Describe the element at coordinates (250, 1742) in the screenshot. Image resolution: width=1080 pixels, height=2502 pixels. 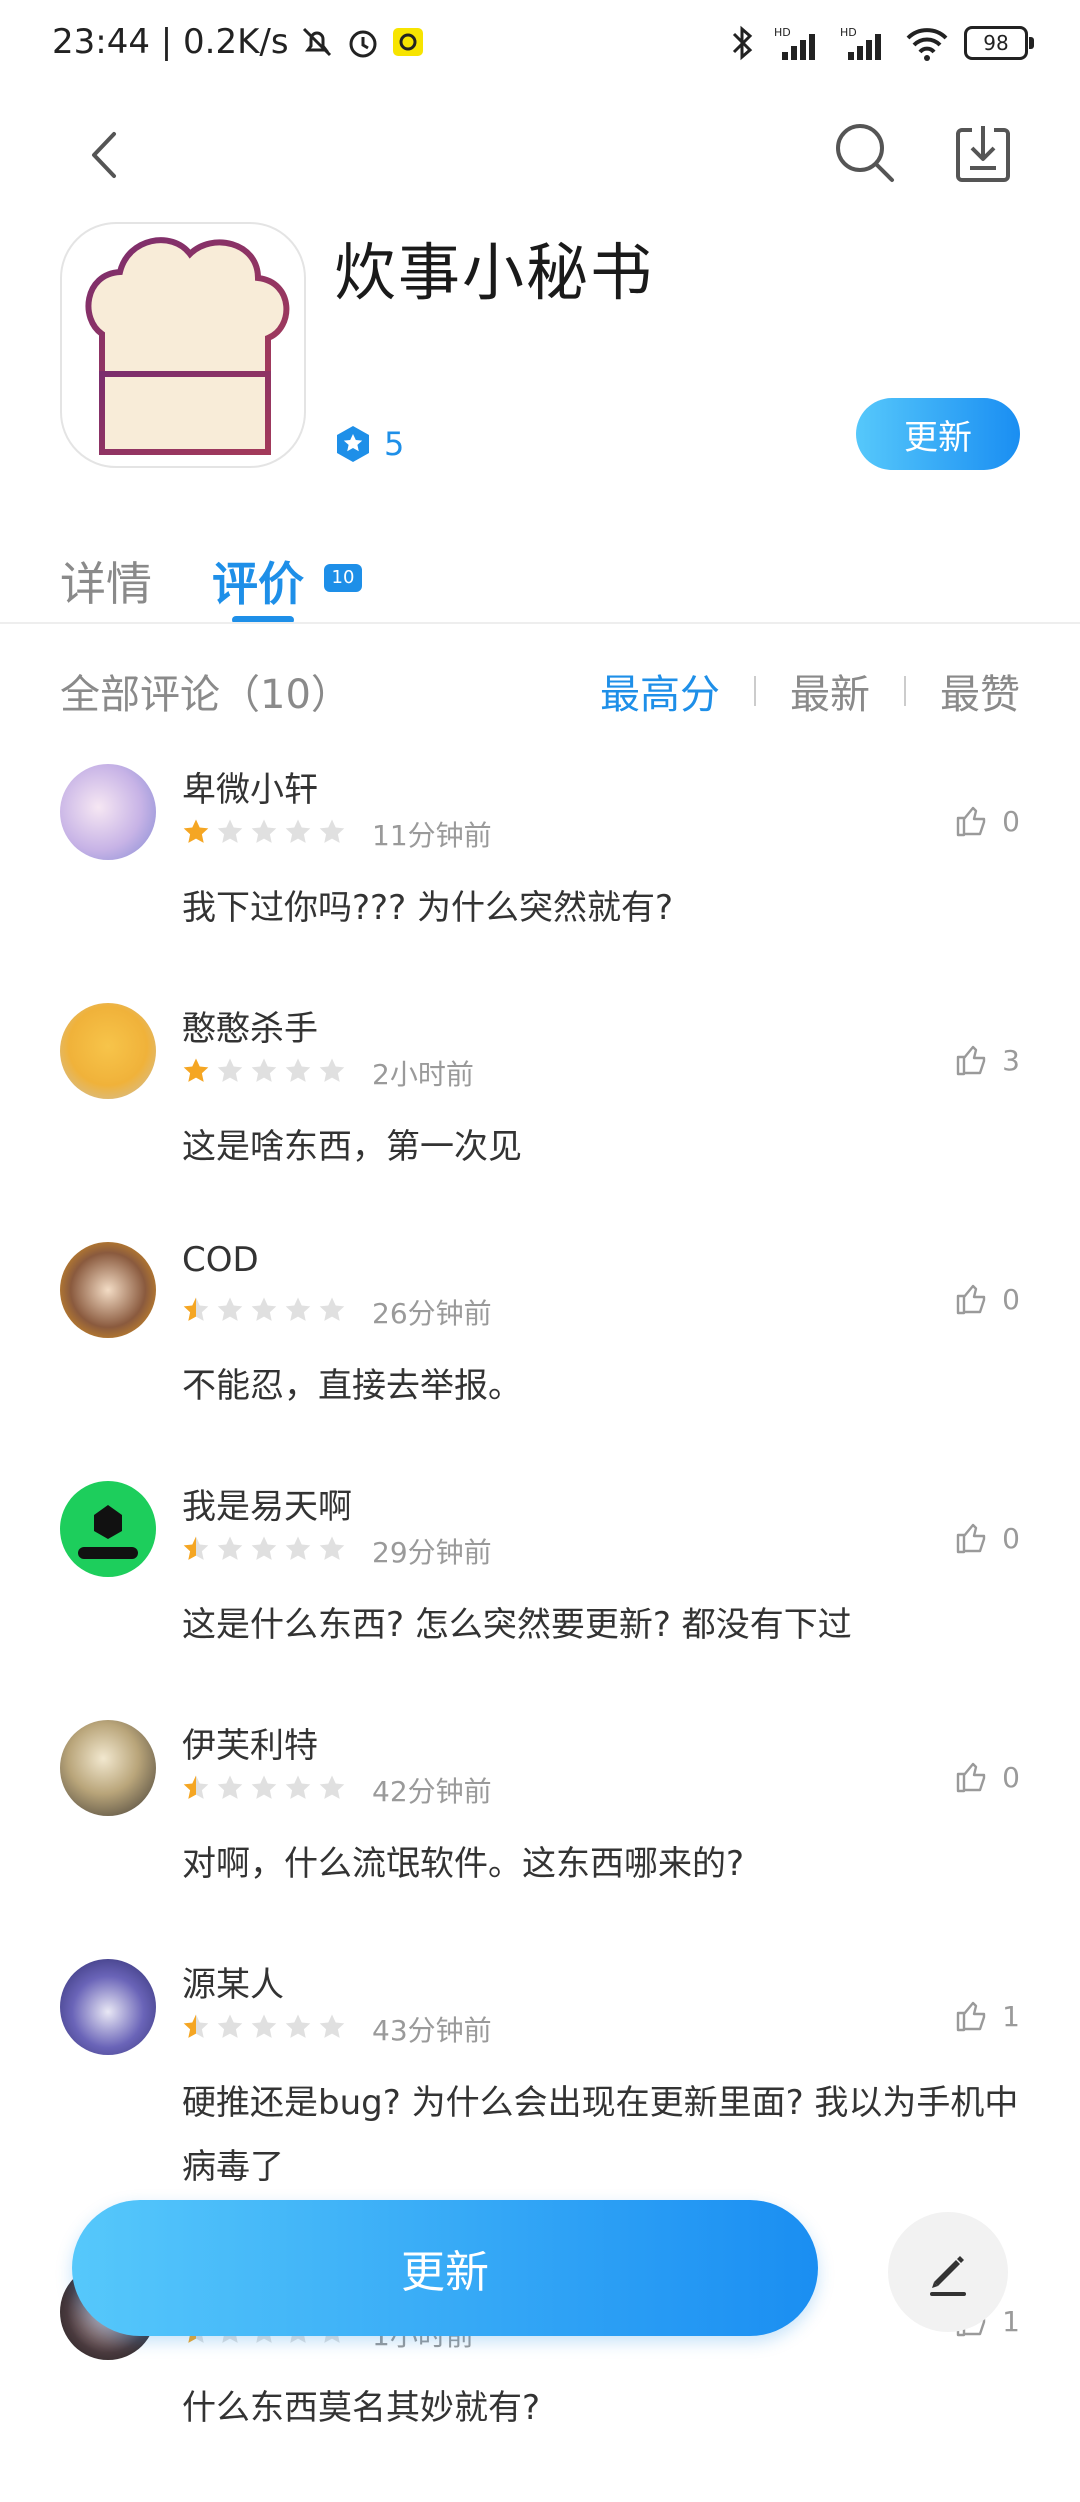
I see `reviewer-name: 伊芙利特` at that location.